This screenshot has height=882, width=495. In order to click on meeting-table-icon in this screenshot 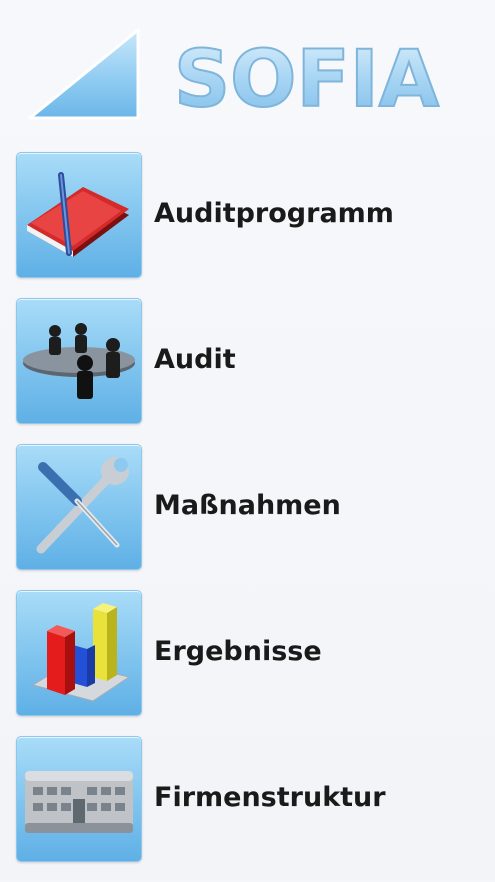, I will do `click(79, 361)`.